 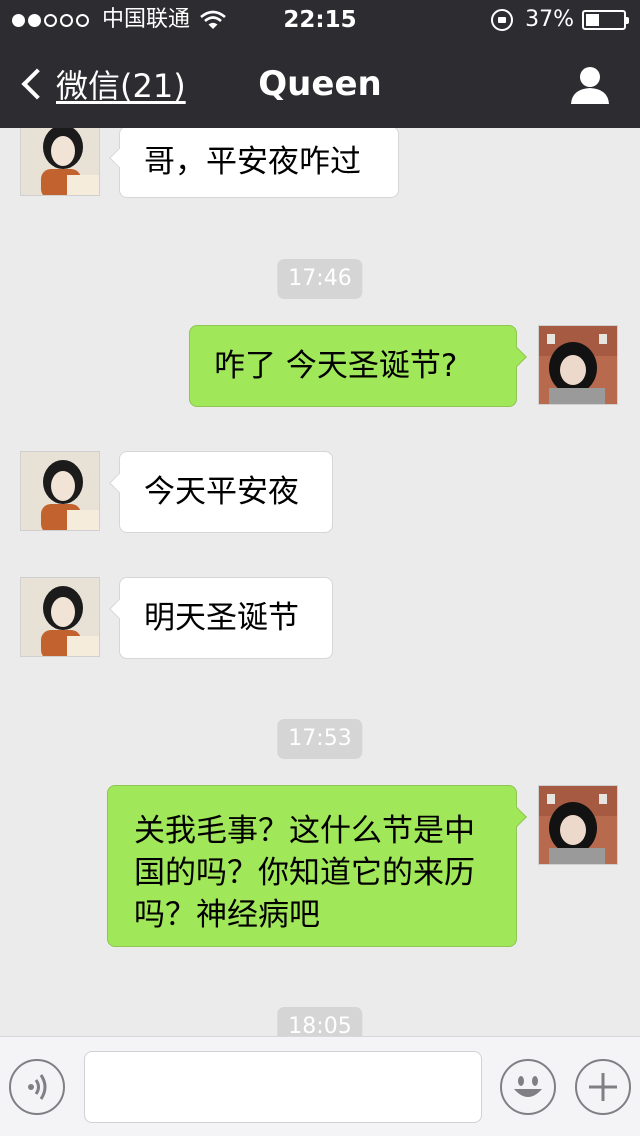 I want to click on status-right: 37%, so click(x=560, y=20).